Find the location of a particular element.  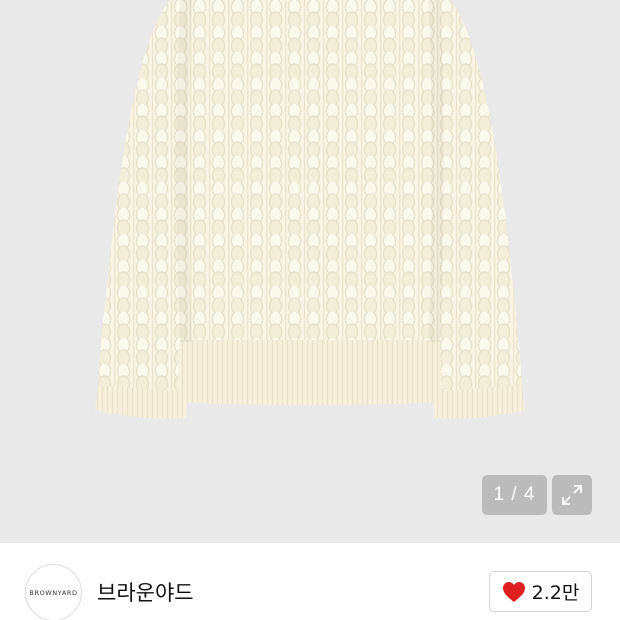

seller-bar: BROWNYARD 브라운야드 2.2만 is located at coordinates (310, 581).